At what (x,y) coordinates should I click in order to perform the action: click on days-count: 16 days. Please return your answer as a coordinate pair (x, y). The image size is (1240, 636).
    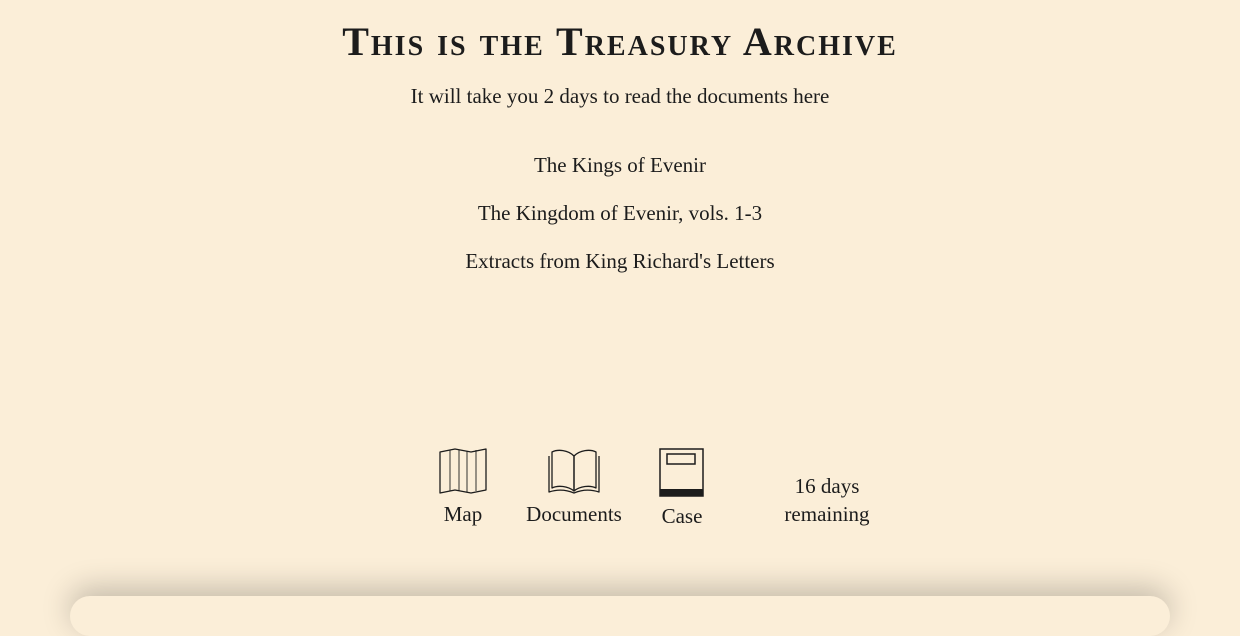
    Looking at the image, I should click on (827, 486).